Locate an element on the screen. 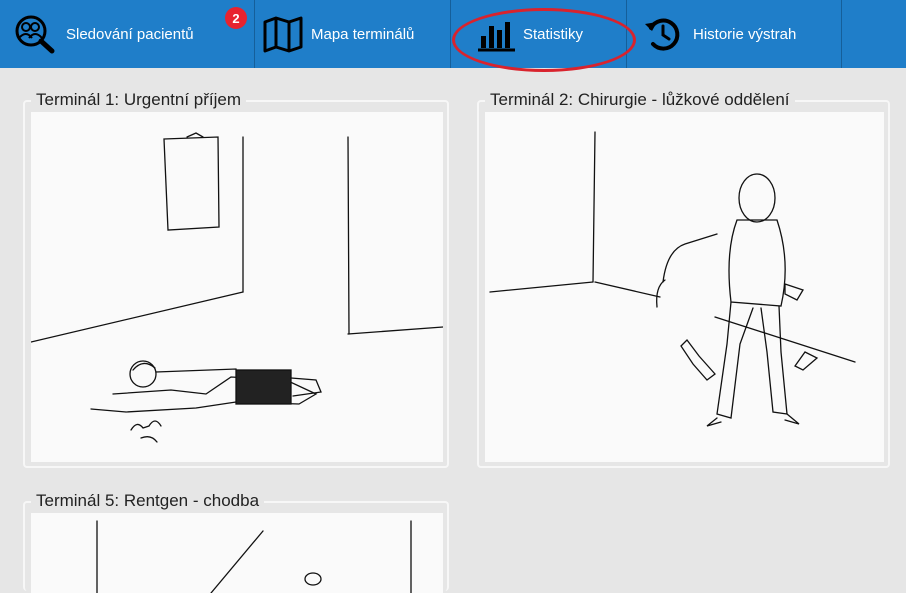 The image size is (906, 593). tab-patient-tracking-label: Sledování pacientů is located at coordinates (130, 34).